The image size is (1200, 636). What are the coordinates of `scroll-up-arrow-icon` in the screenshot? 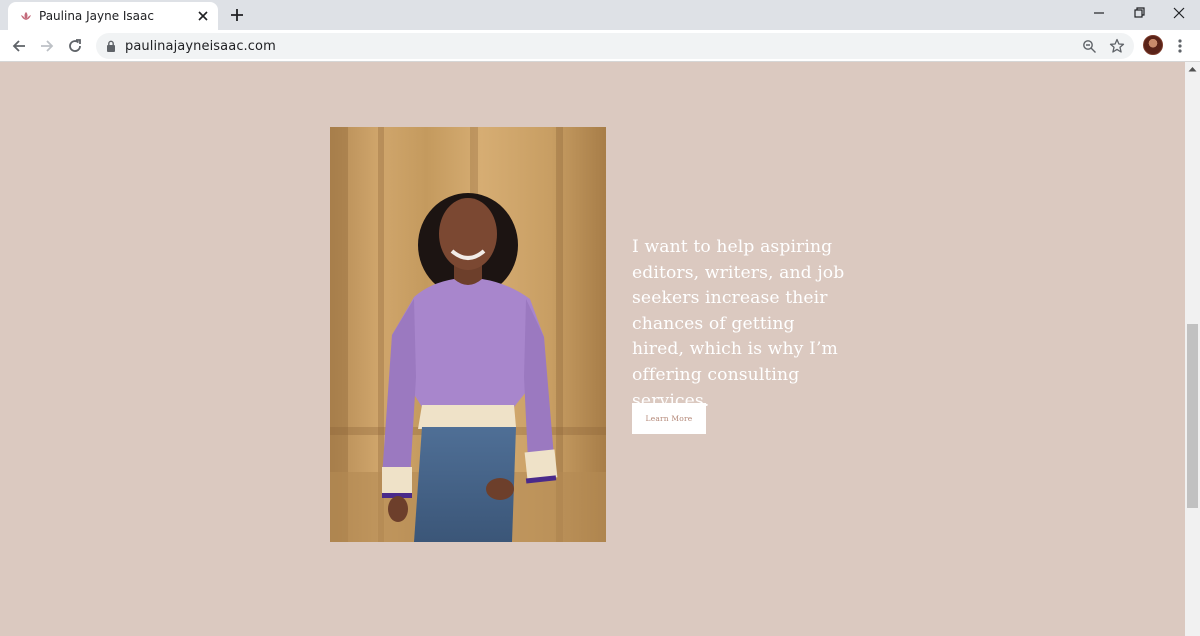 It's located at (1192, 69).